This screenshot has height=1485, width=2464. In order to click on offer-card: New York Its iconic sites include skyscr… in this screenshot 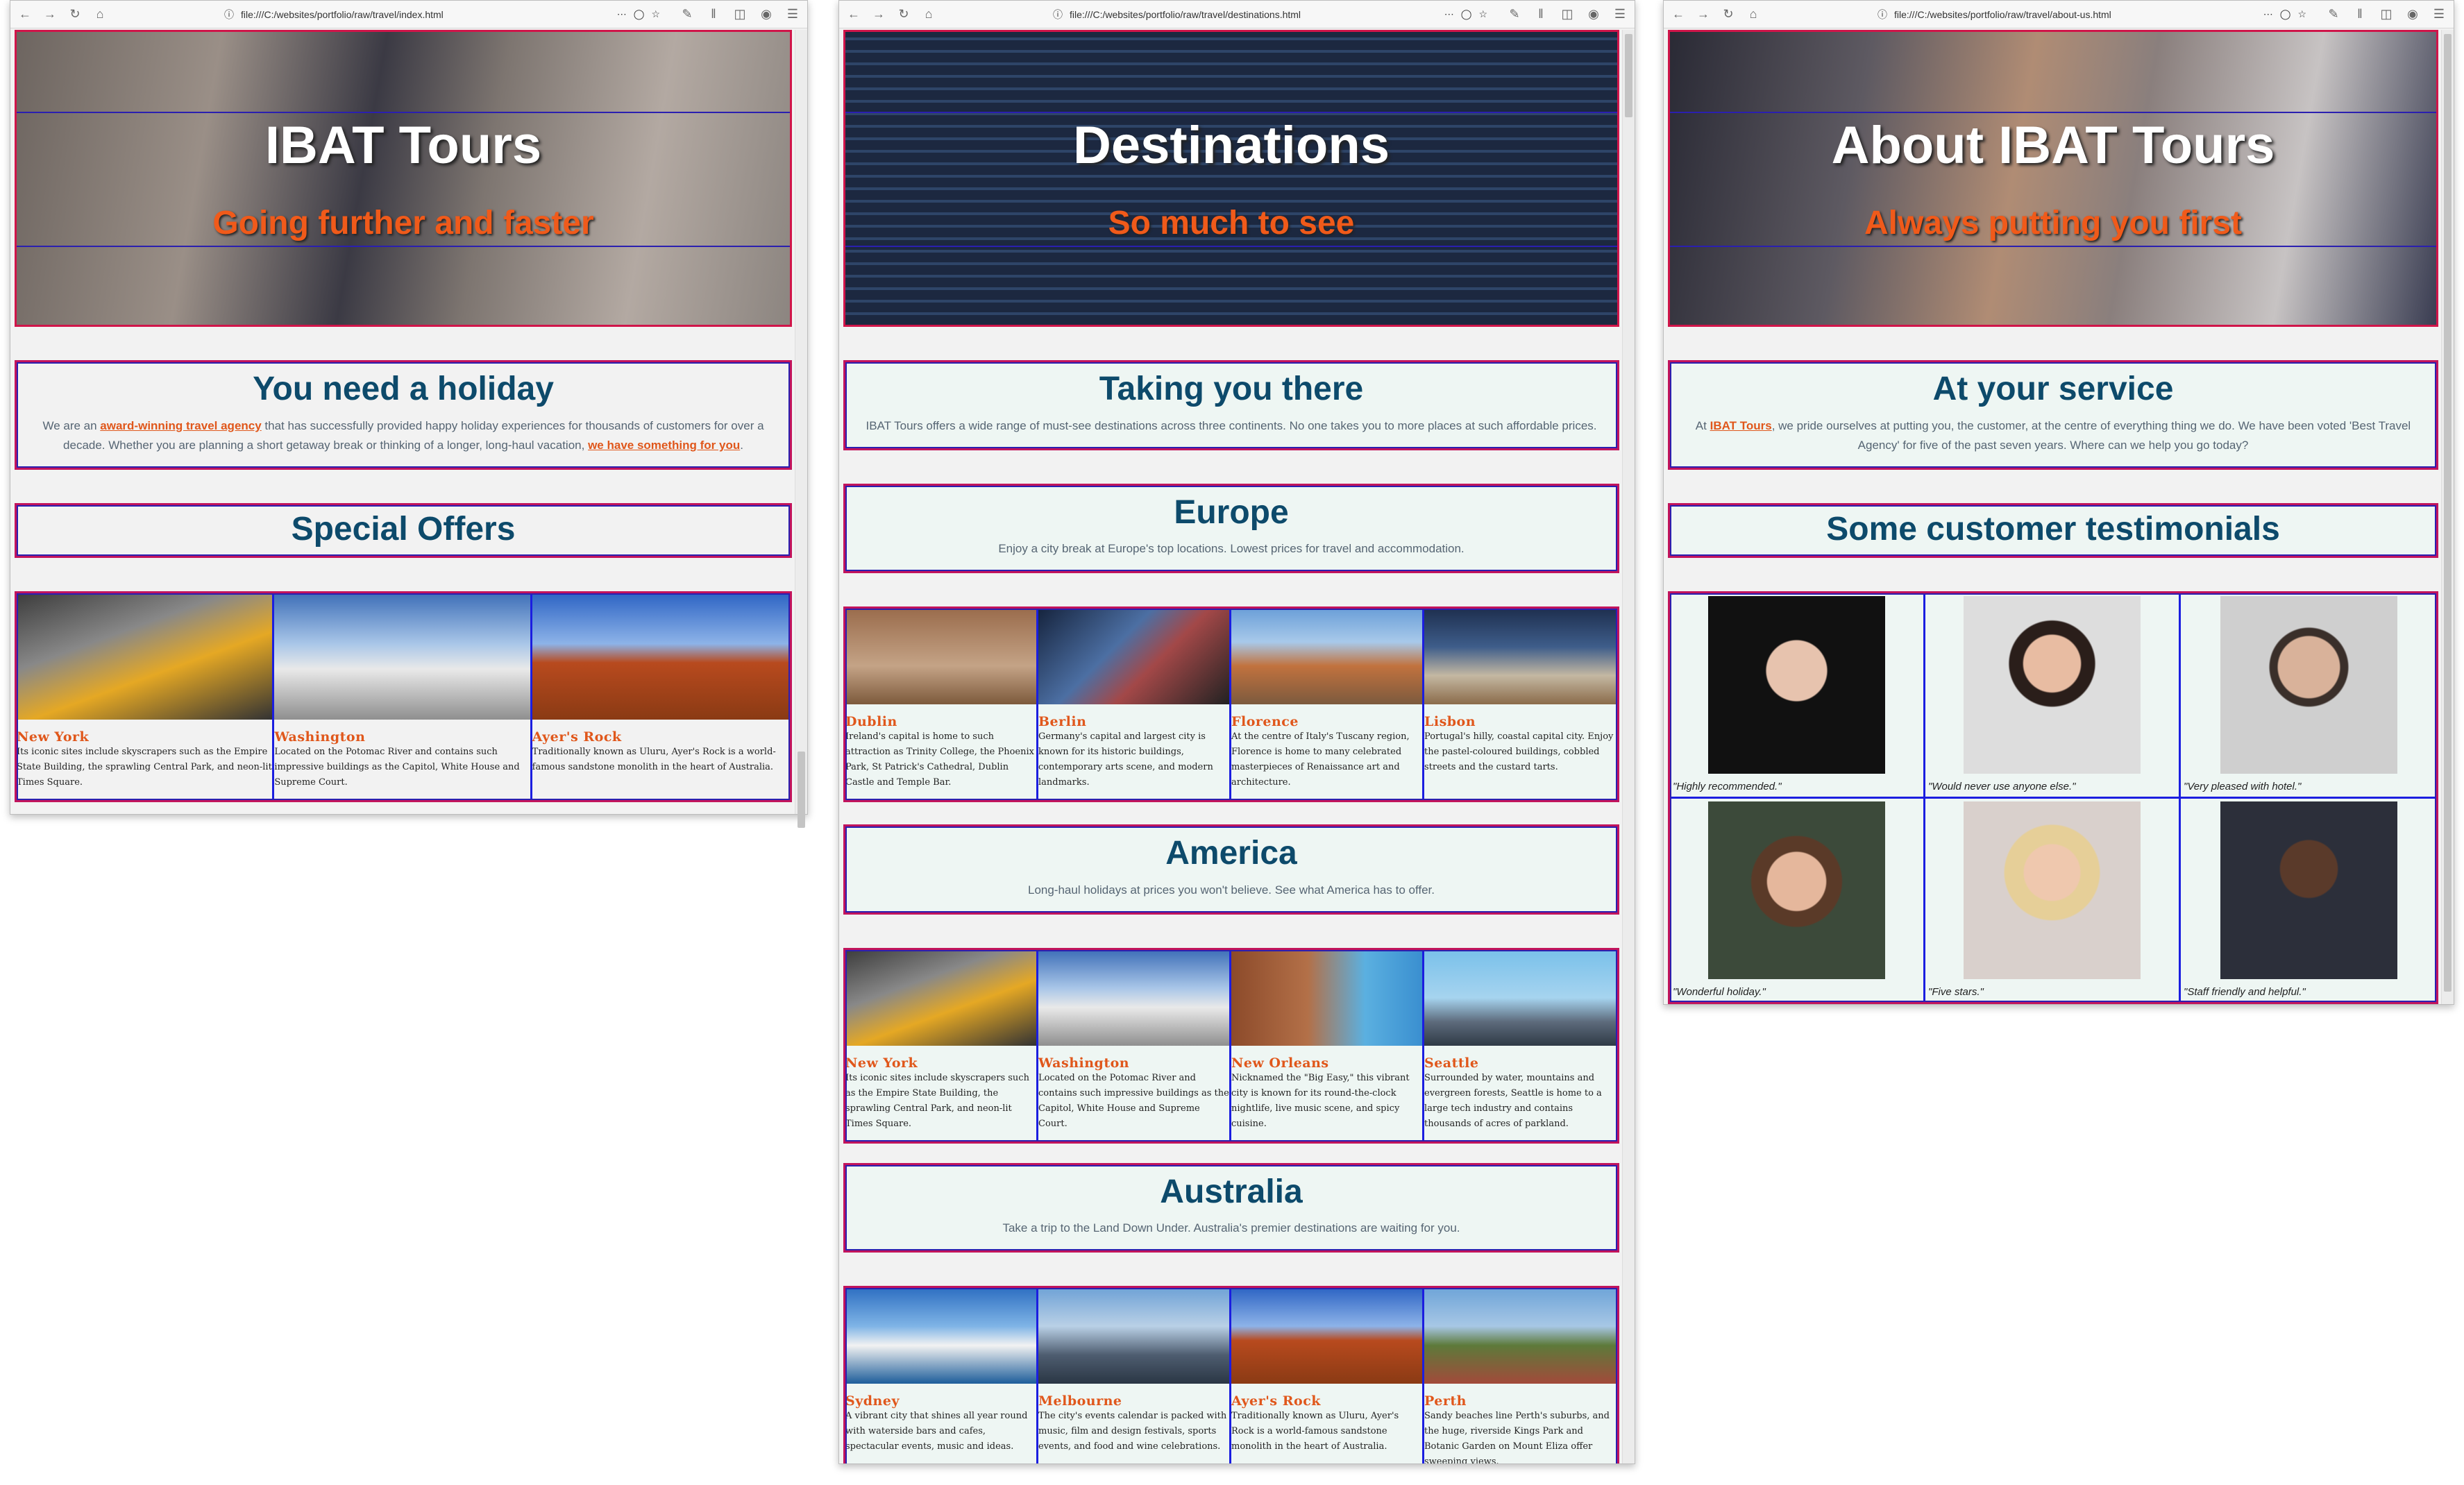, I will do `click(146, 697)`.